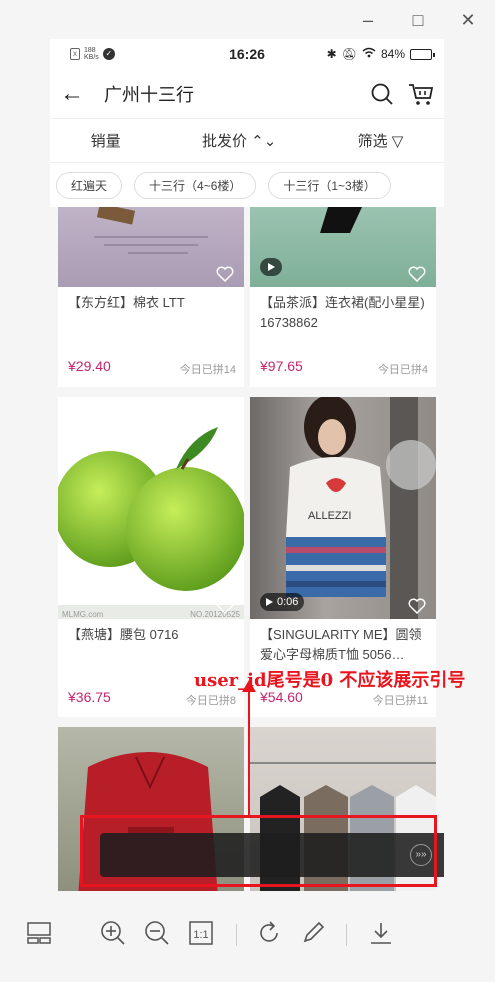 The image size is (495, 982). What do you see at coordinates (157, 933) in the screenshot?
I see `zoom-out-icon` at bounding box center [157, 933].